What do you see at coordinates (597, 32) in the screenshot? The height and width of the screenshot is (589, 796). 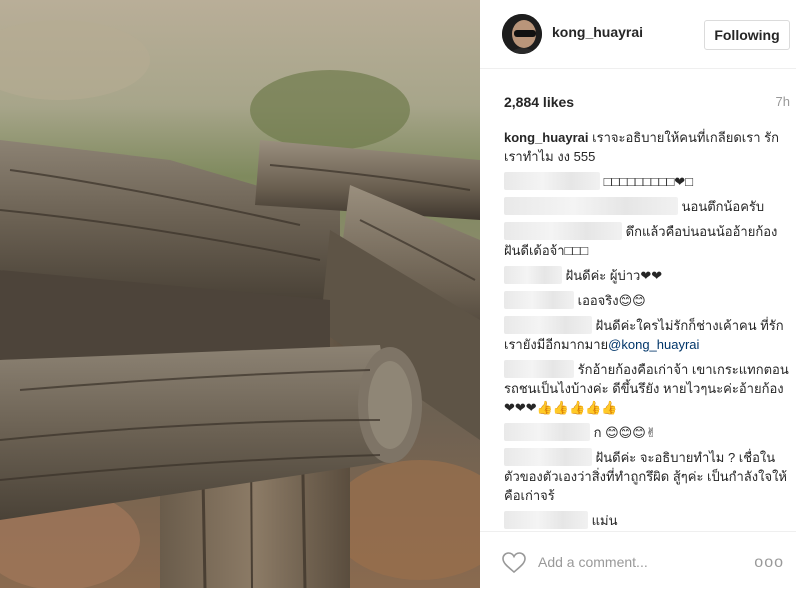 I see `post-username: kong_huayrai` at bounding box center [597, 32].